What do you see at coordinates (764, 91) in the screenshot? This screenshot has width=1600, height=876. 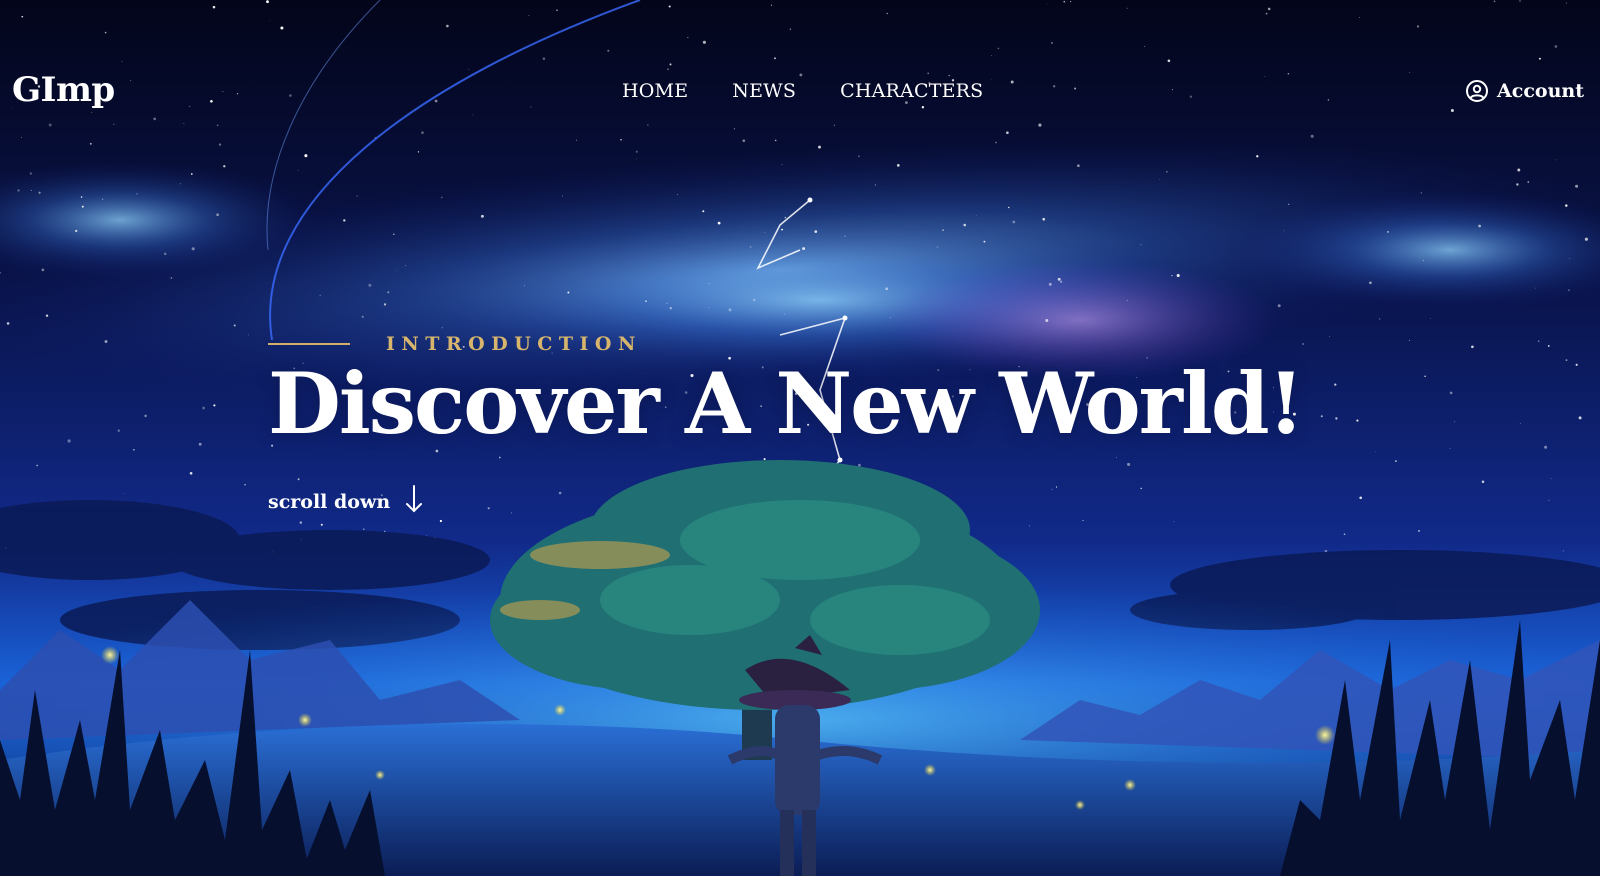 I see `nav-link-news: NEWS` at bounding box center [764, 91].